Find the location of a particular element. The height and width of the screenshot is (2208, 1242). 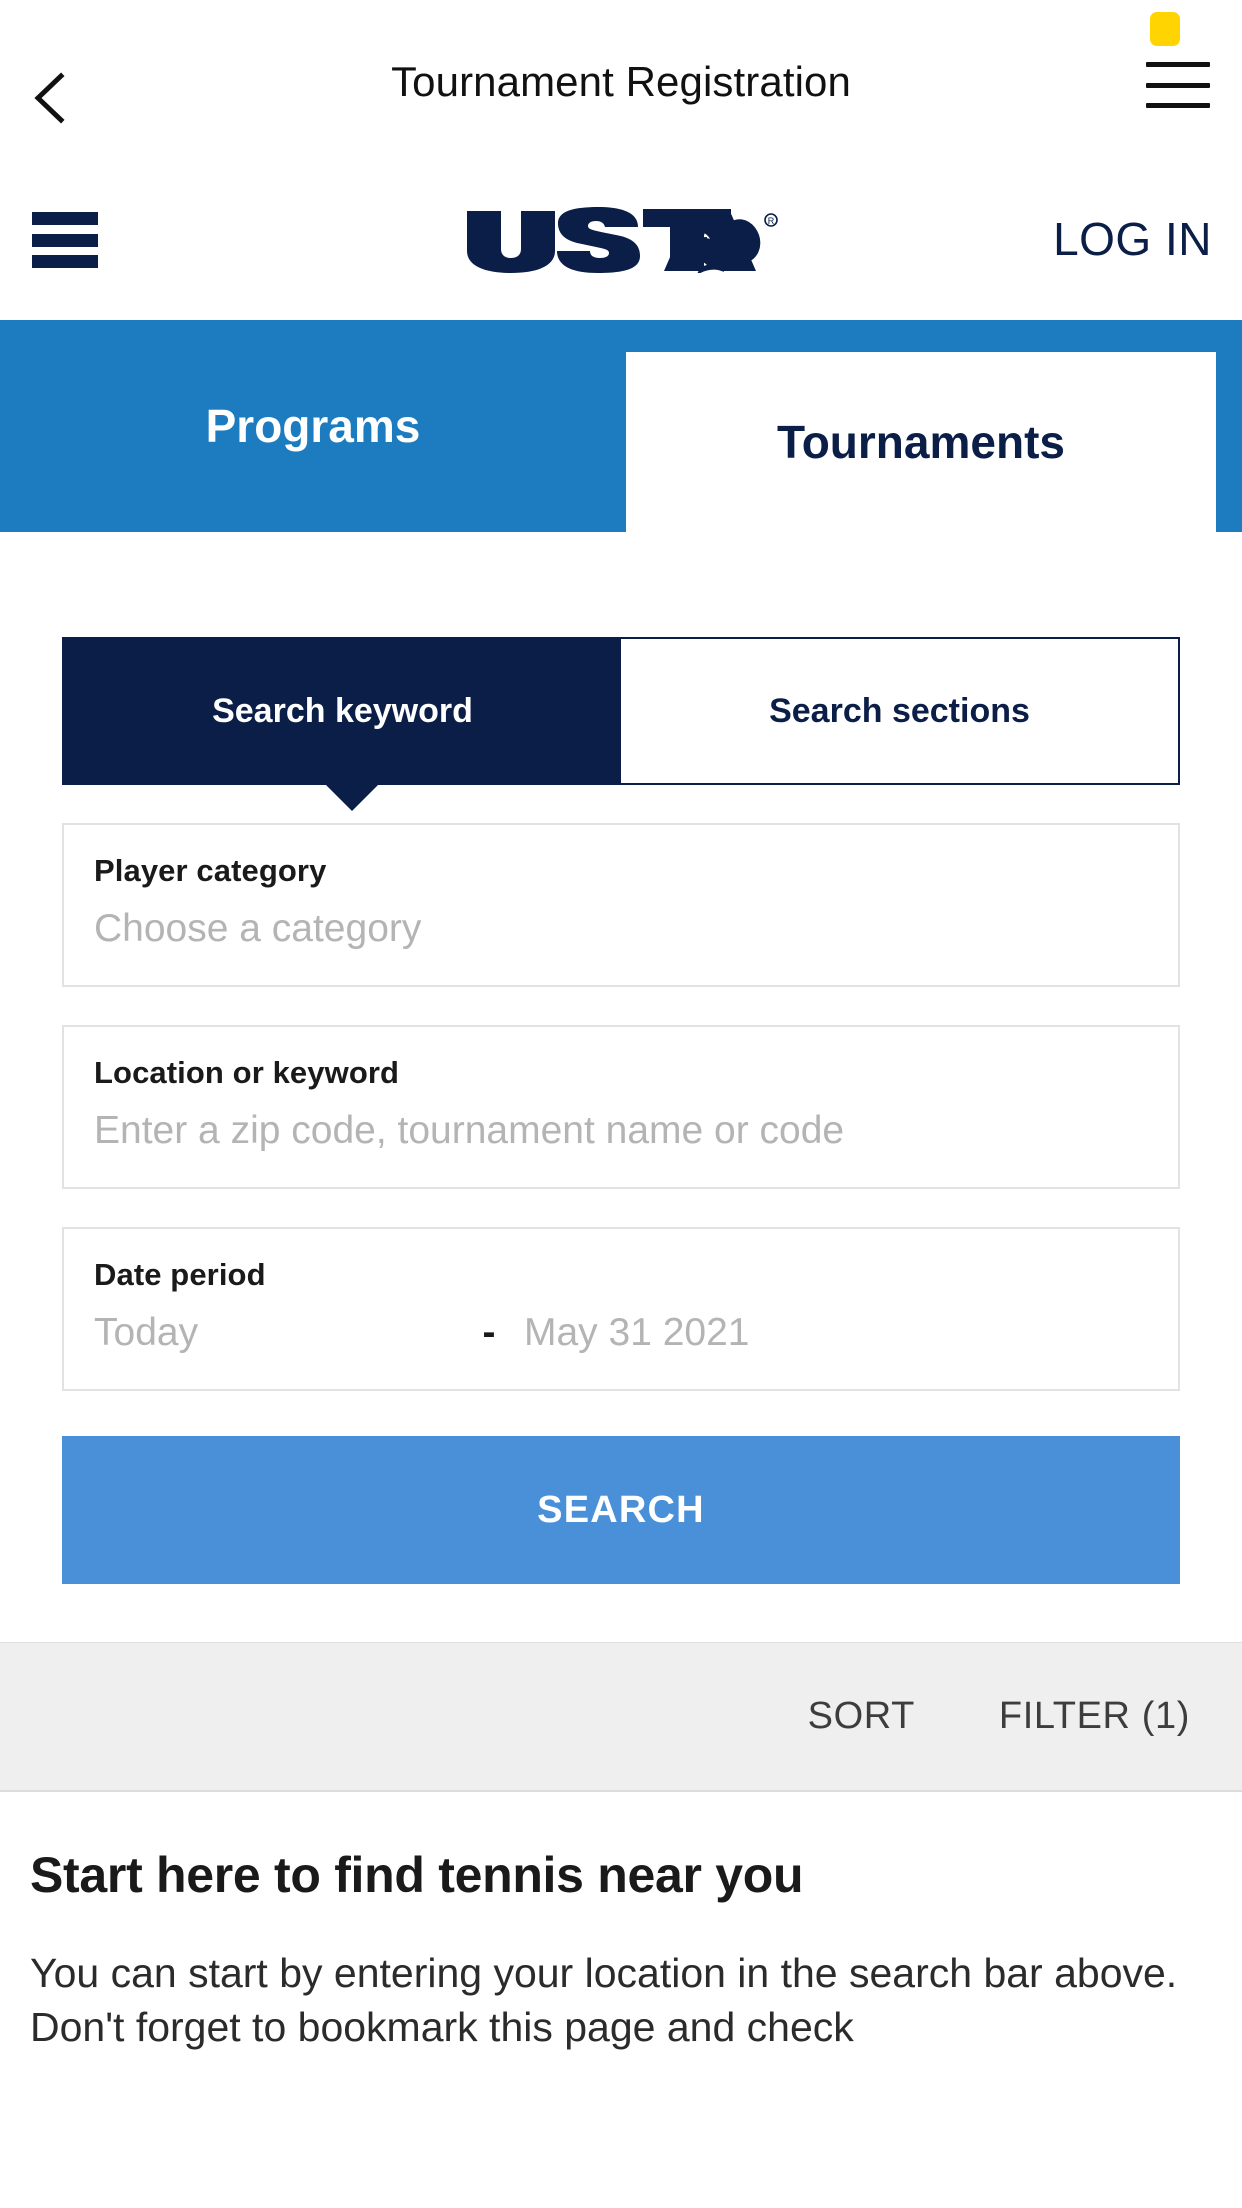

tab-programs: Programs is located at coordinates (313, 426).